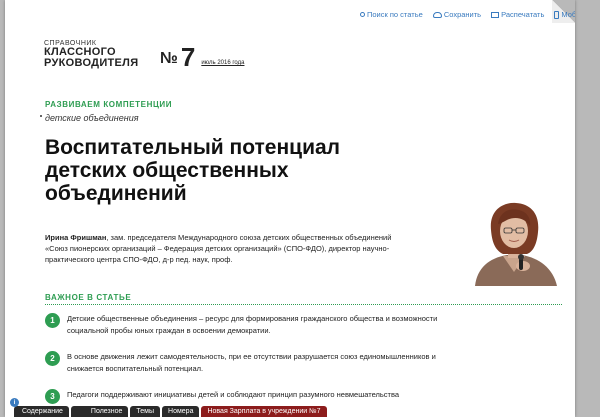  I want to click on tab-useful: Полезное, so click(99, 411).